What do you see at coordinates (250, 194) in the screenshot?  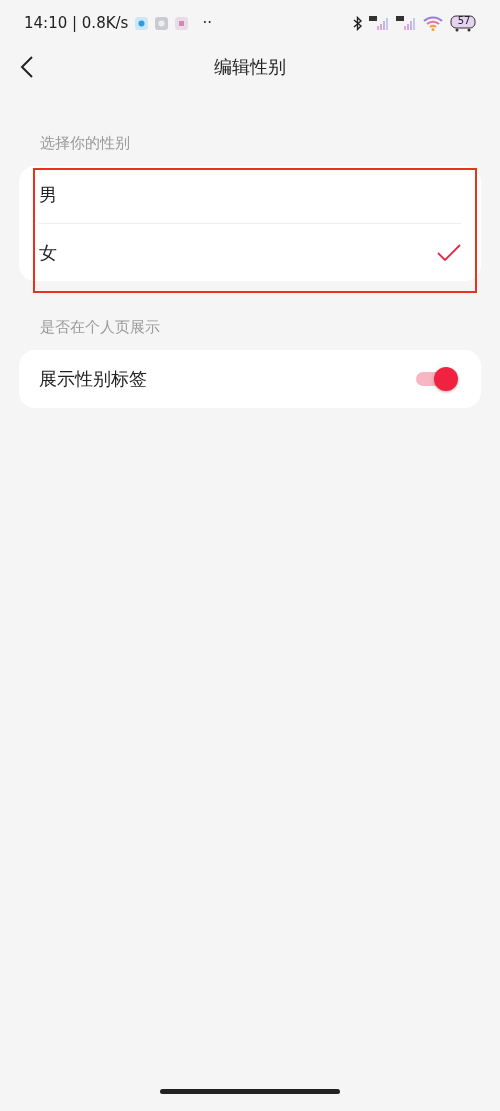 I see `gender-option: 男` at bounding box center [250, 194].